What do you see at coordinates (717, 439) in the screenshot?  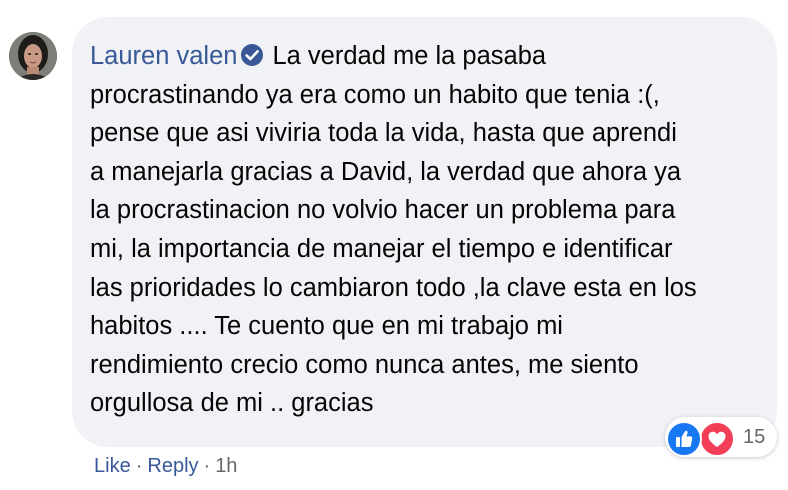 I see `love-icon` at bounding box center [717, 439].